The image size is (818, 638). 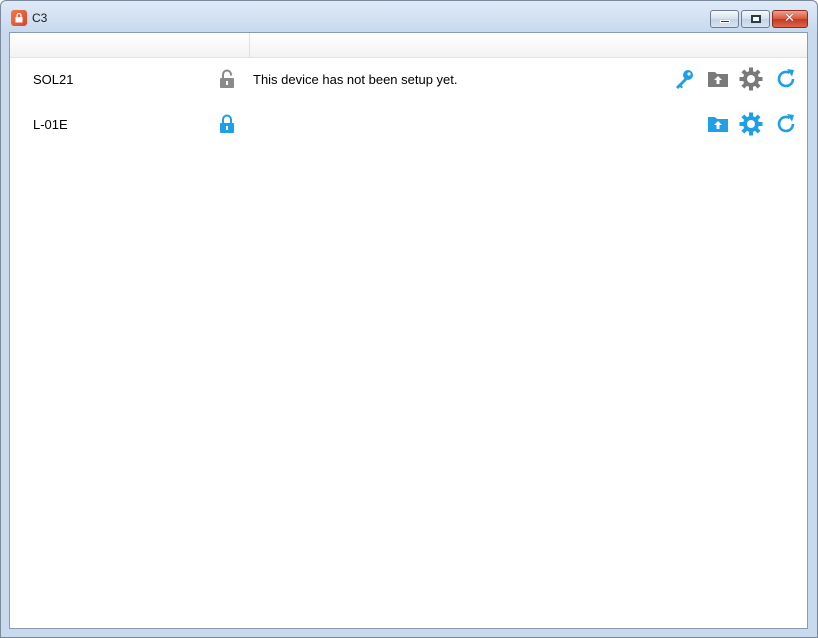 What do you see at coordinates (130, 45) in the screenshot?
I see `column-header-device` at bounding box center [130, 45].